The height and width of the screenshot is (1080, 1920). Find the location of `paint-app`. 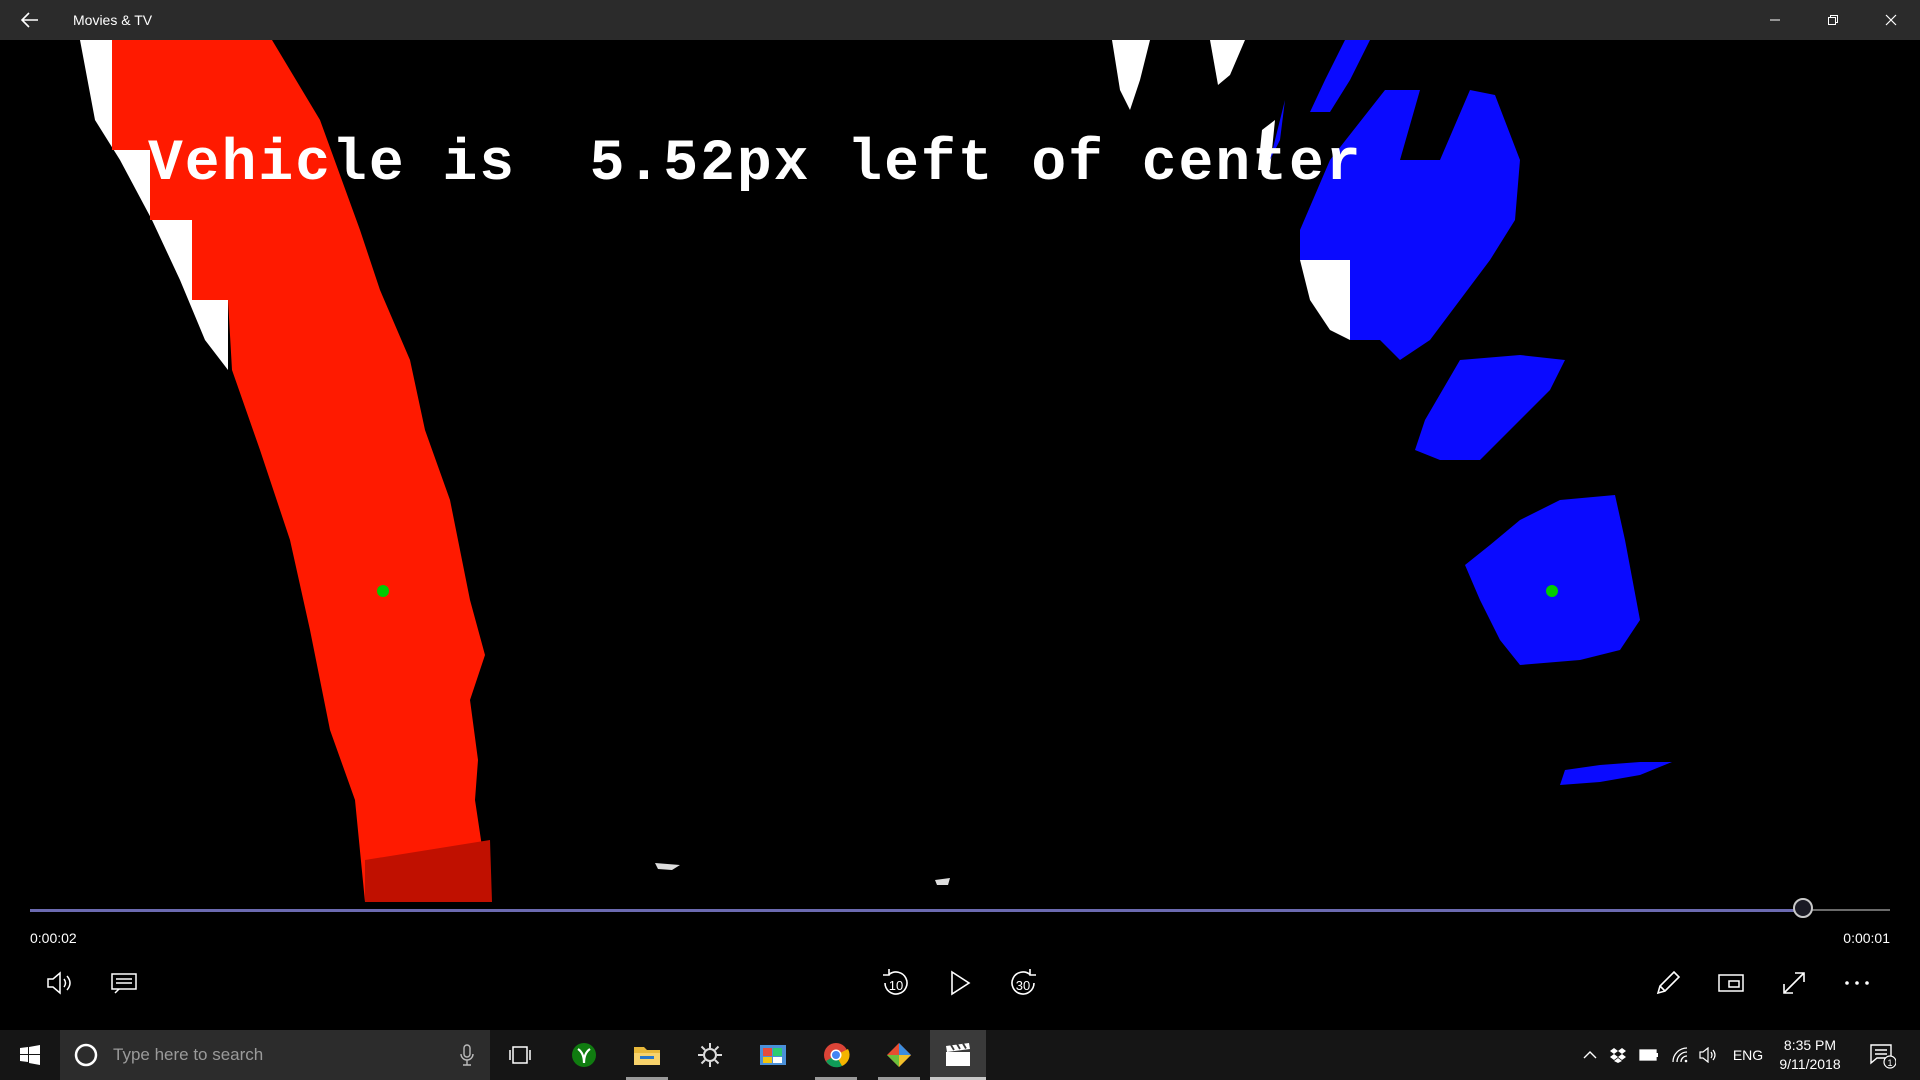

paint-app is located at coordinates (773, 1055).